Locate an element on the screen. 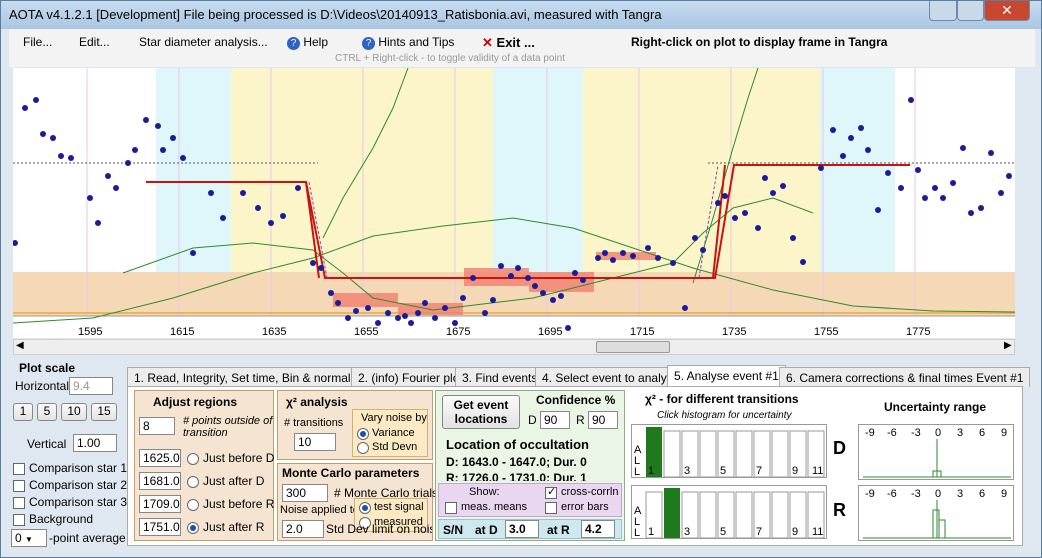 The width and height of the screenshot is (1042, 558). snr-at-r-label: at R is located at coordinates (558, 530).